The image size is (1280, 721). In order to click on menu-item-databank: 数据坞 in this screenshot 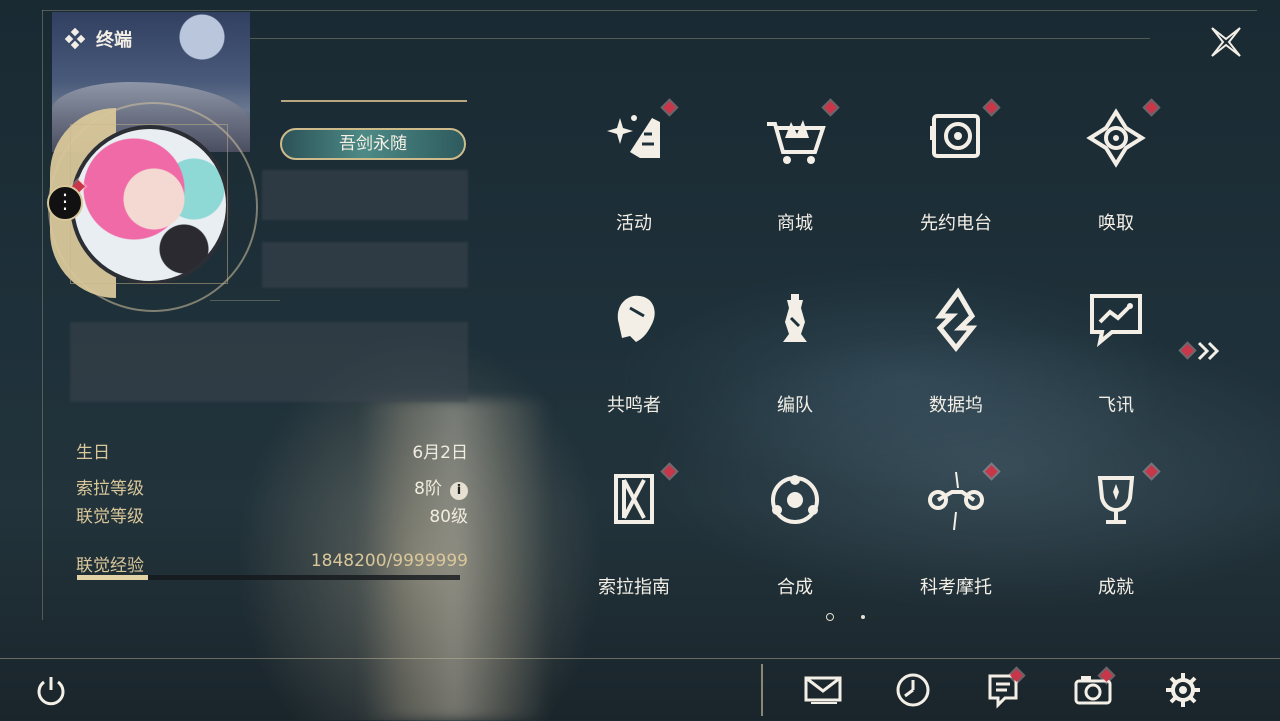, I will do `click(956, 361)`.